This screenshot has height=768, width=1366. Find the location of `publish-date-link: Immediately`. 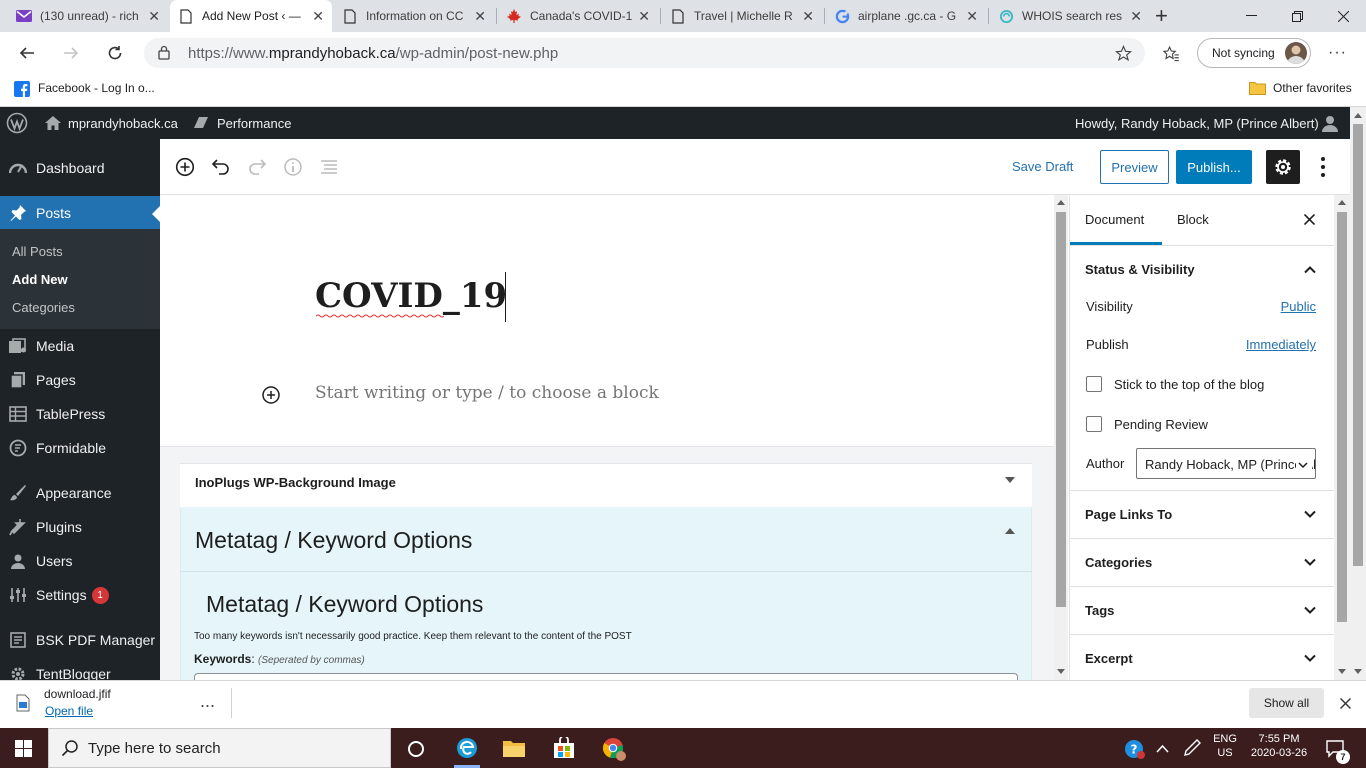

publish-date-link: Immediately is located at coordinates (1271, 344).